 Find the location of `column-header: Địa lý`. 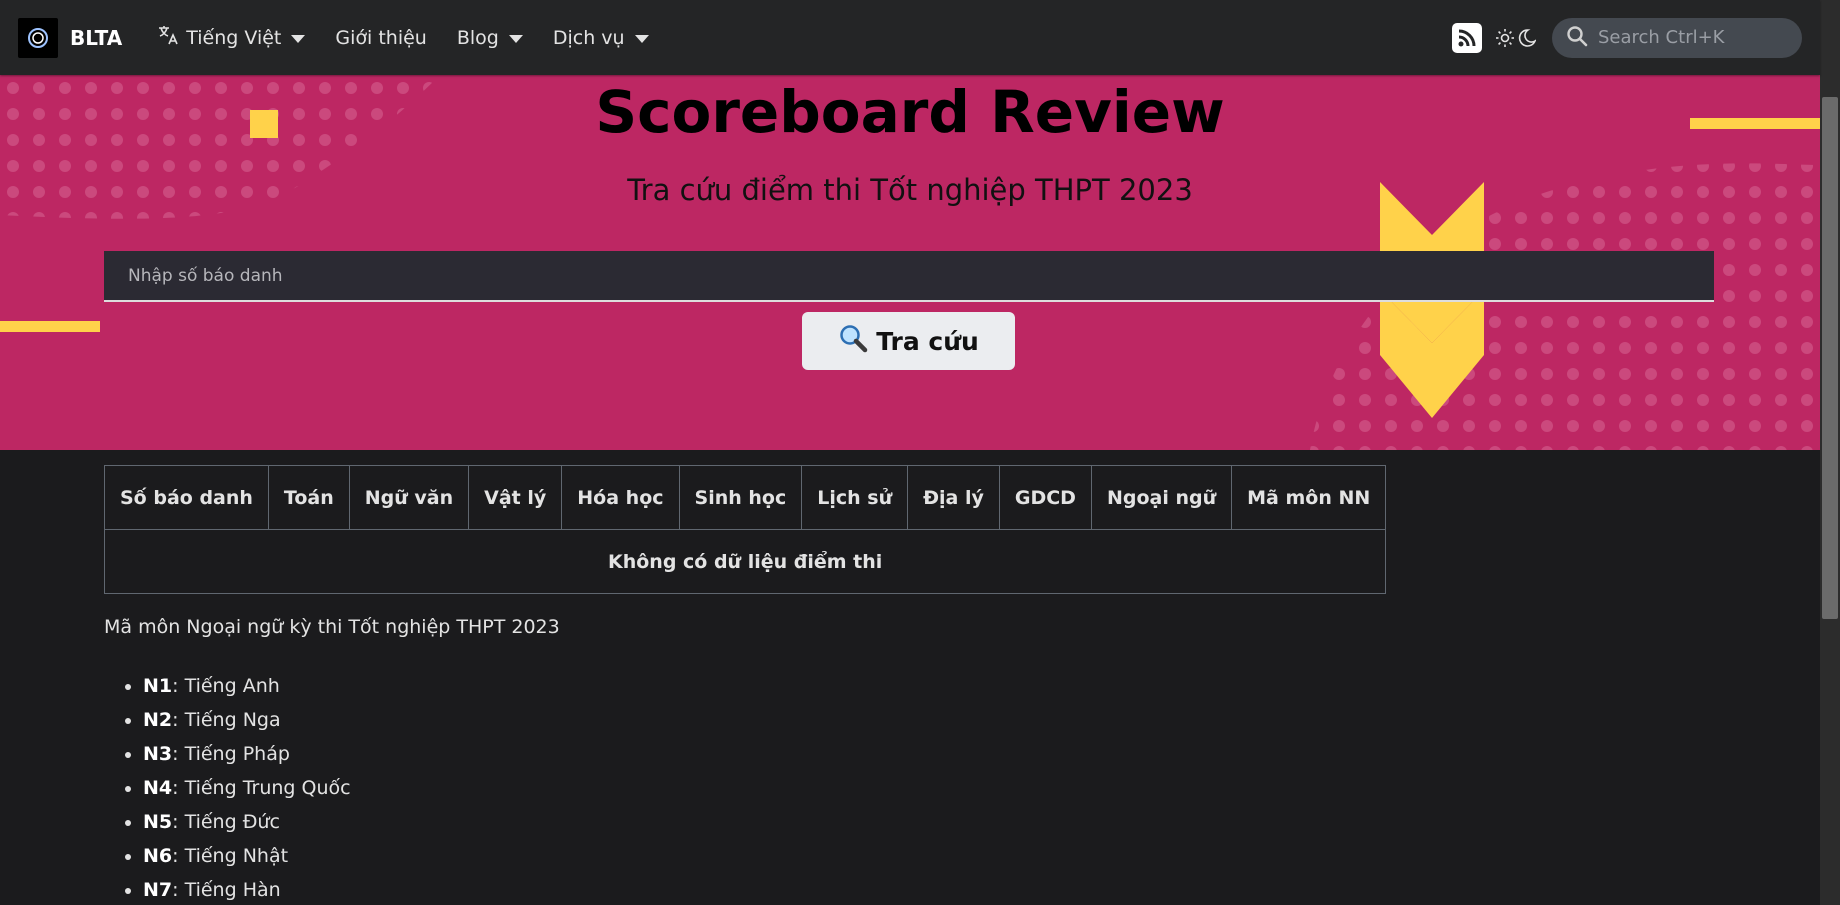

column-header: Địa lý is located at coordinates (953, 497).